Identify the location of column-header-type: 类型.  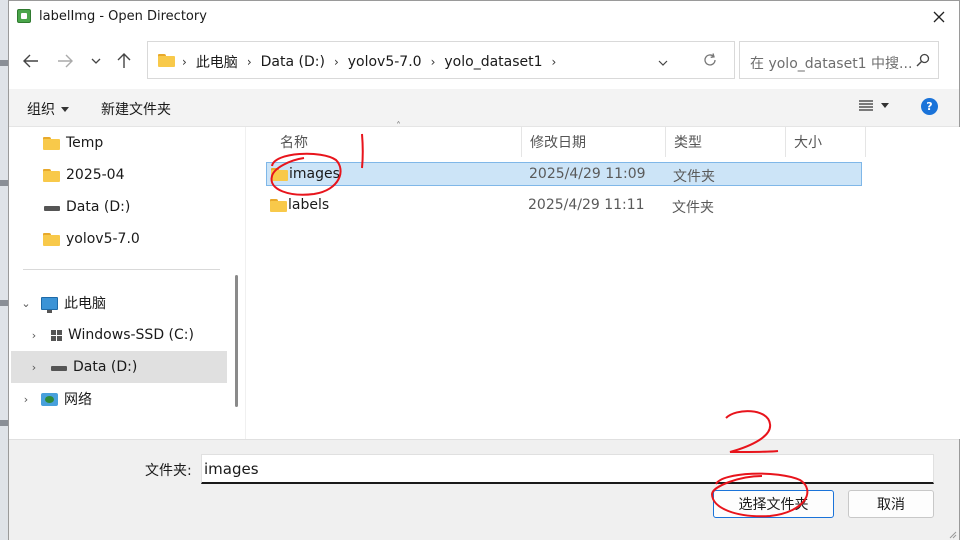
(726, 142).